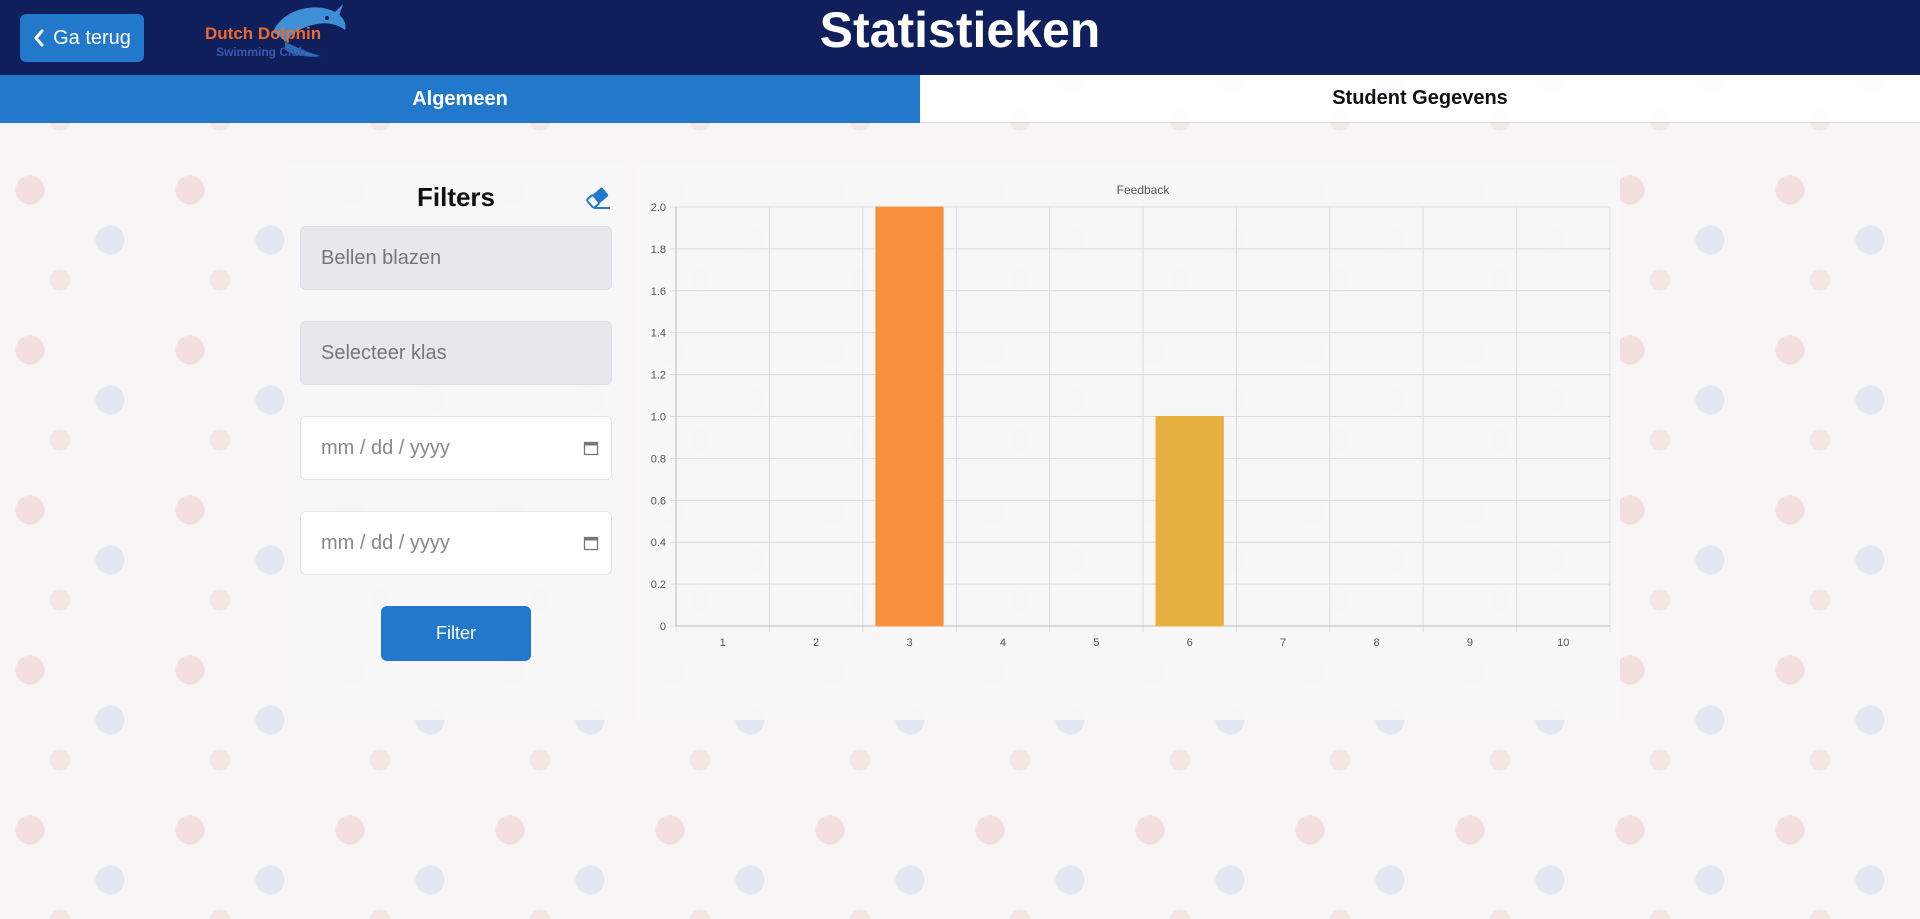 This screenshot has width=1920, height=919. What do you see at coordinates (385, 447) in the screenshot?
I see `start-date-placeholder: mm / dd / yyyy` at bounding box center [385, 447].